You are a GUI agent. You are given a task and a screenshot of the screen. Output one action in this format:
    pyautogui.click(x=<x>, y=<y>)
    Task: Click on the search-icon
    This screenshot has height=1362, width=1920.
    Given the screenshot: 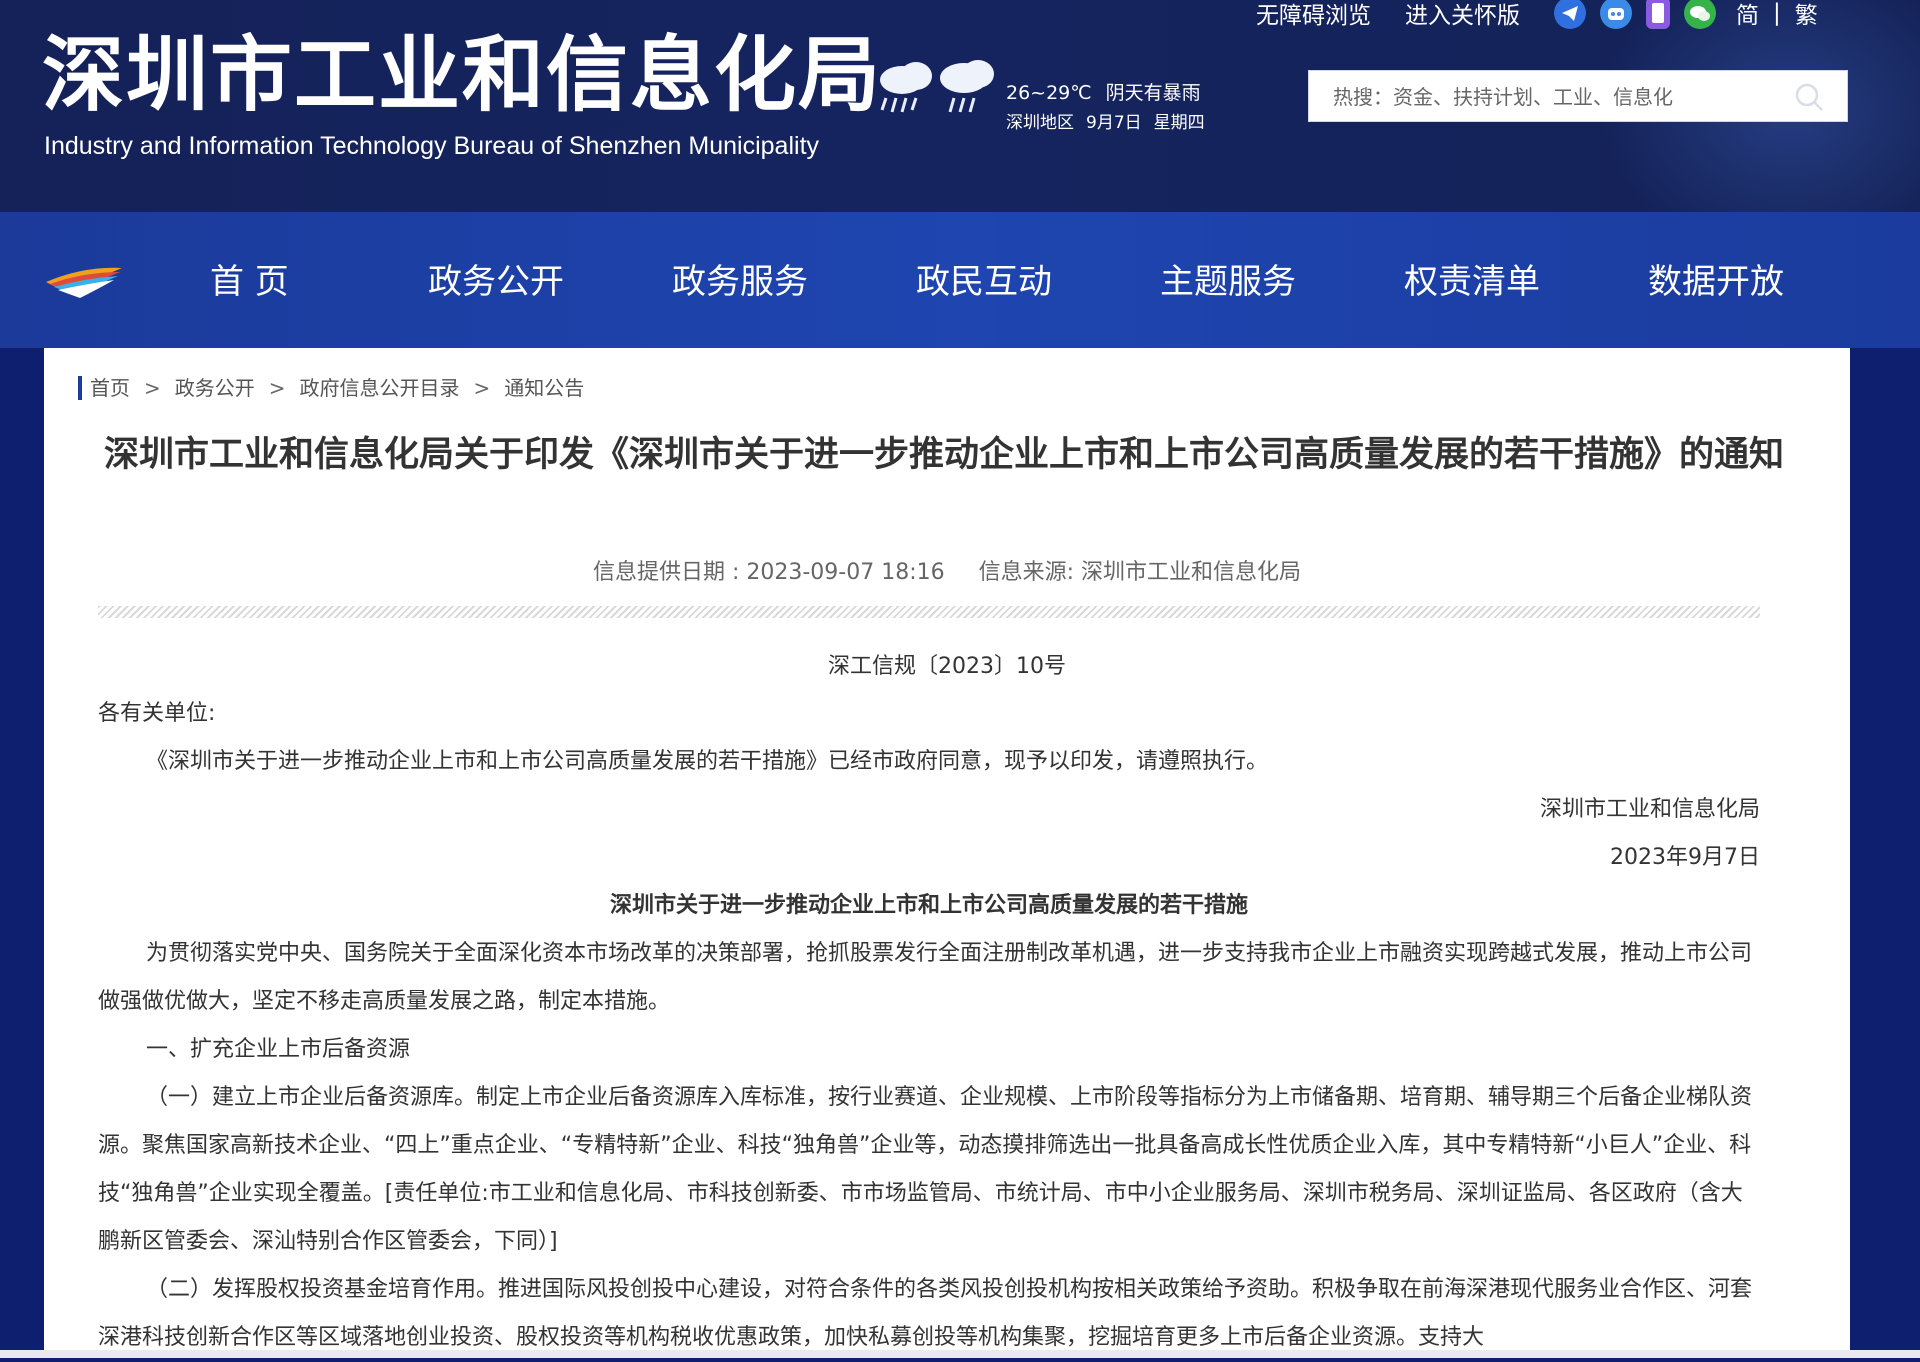 What is the action you would take?
    pyautogui.click(x=1809, y=97)
    